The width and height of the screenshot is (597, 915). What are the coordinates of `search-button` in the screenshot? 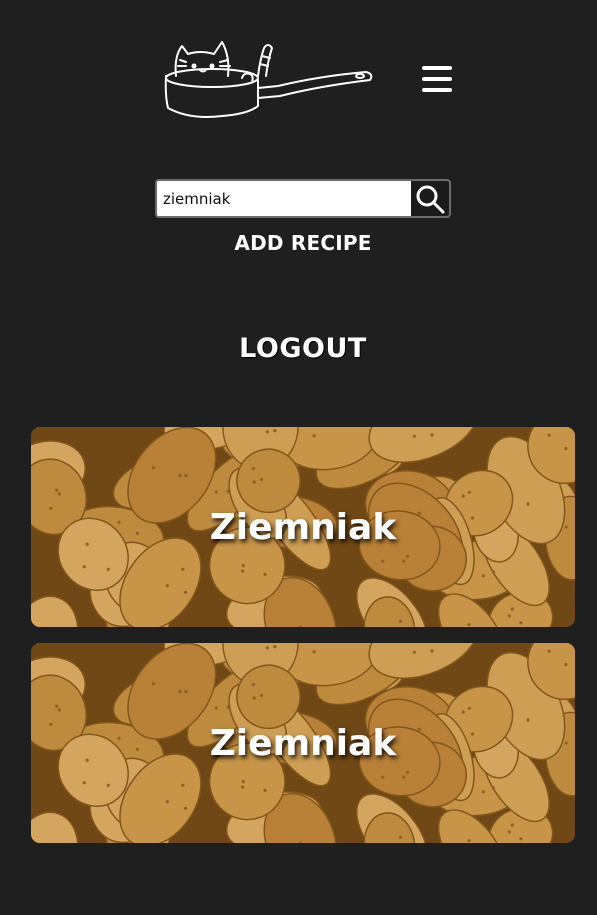 It's located at (430, 198).